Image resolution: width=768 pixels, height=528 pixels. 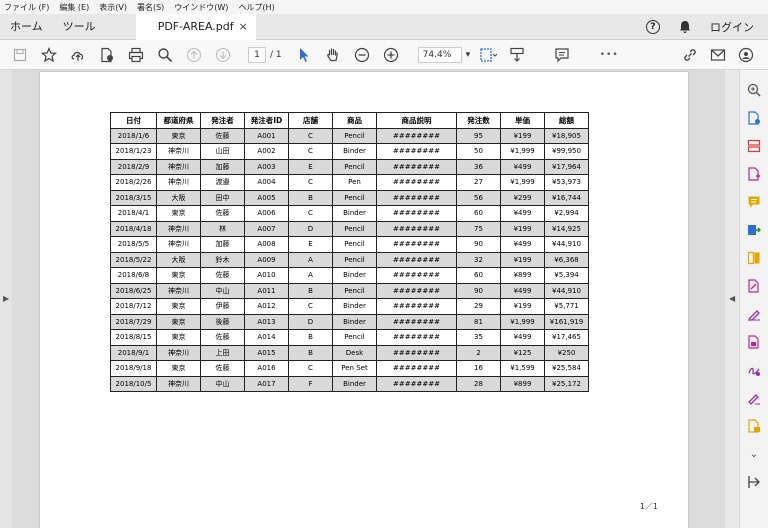 What do you see at coordinates (754, 286) in the screenshot?
I see `tool-edit-pdf-icon` at bounding box center [754, 286].